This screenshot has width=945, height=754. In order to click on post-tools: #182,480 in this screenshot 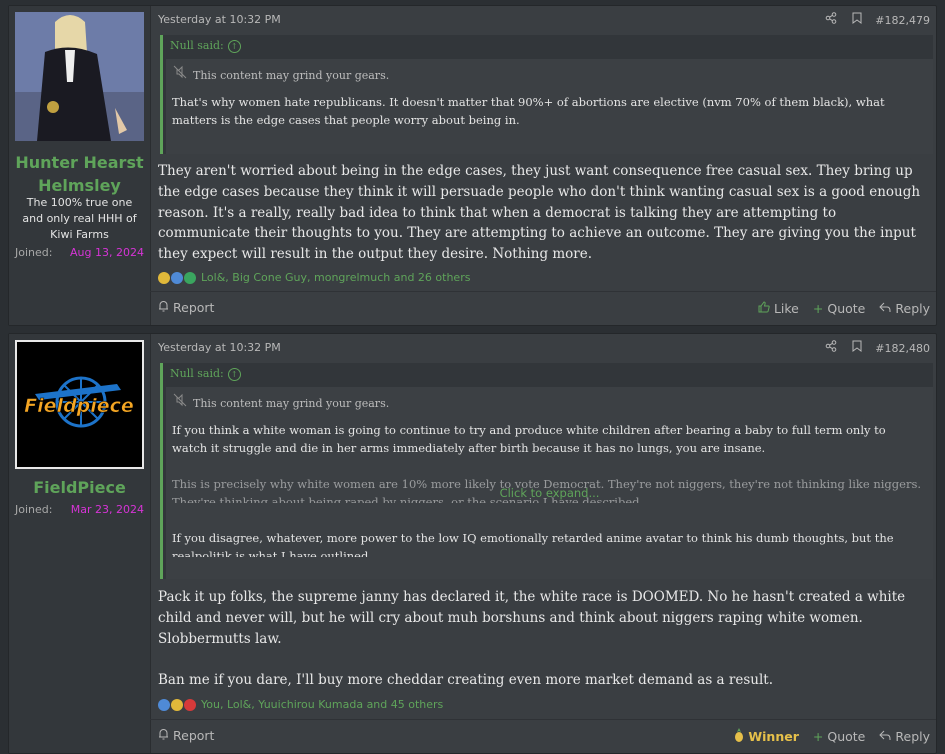, I will do `click(876, 348)`.